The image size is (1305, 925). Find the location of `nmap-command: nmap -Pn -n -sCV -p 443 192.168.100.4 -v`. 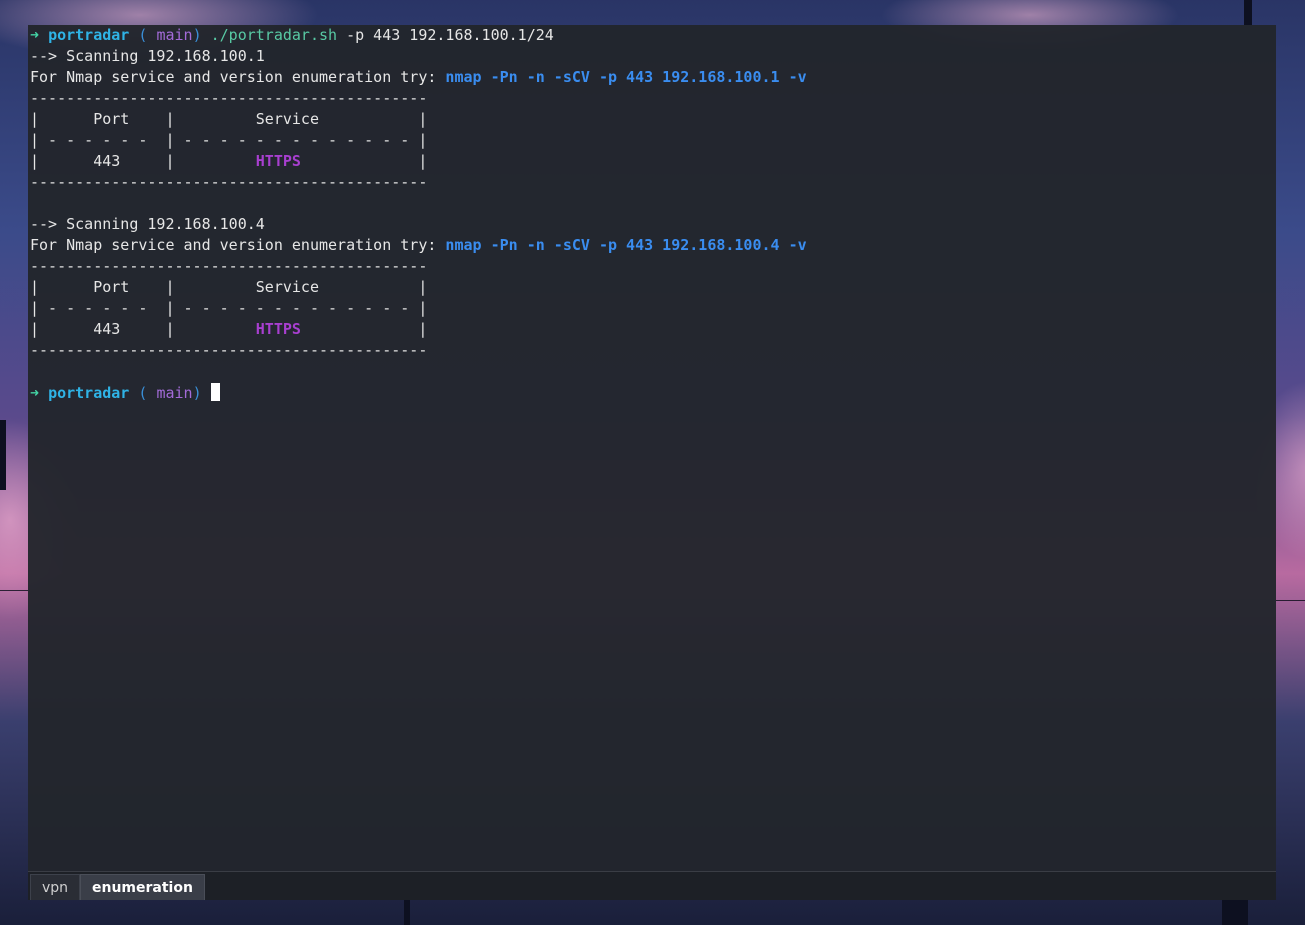

nmap-command: nmap -Pn -n -sCV -p 443 192.168.100.4 -v is located at coordinates (625, 245).